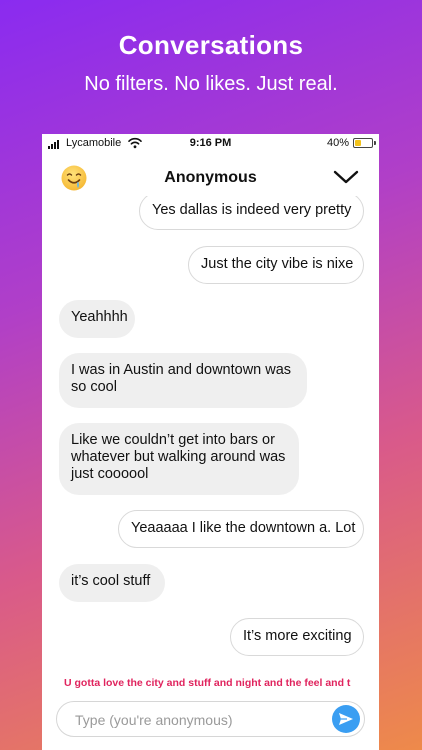 The image size is (422, 750). I want to click on promo-subtitle: No filters. No likes. Just real., so click(211, 84).